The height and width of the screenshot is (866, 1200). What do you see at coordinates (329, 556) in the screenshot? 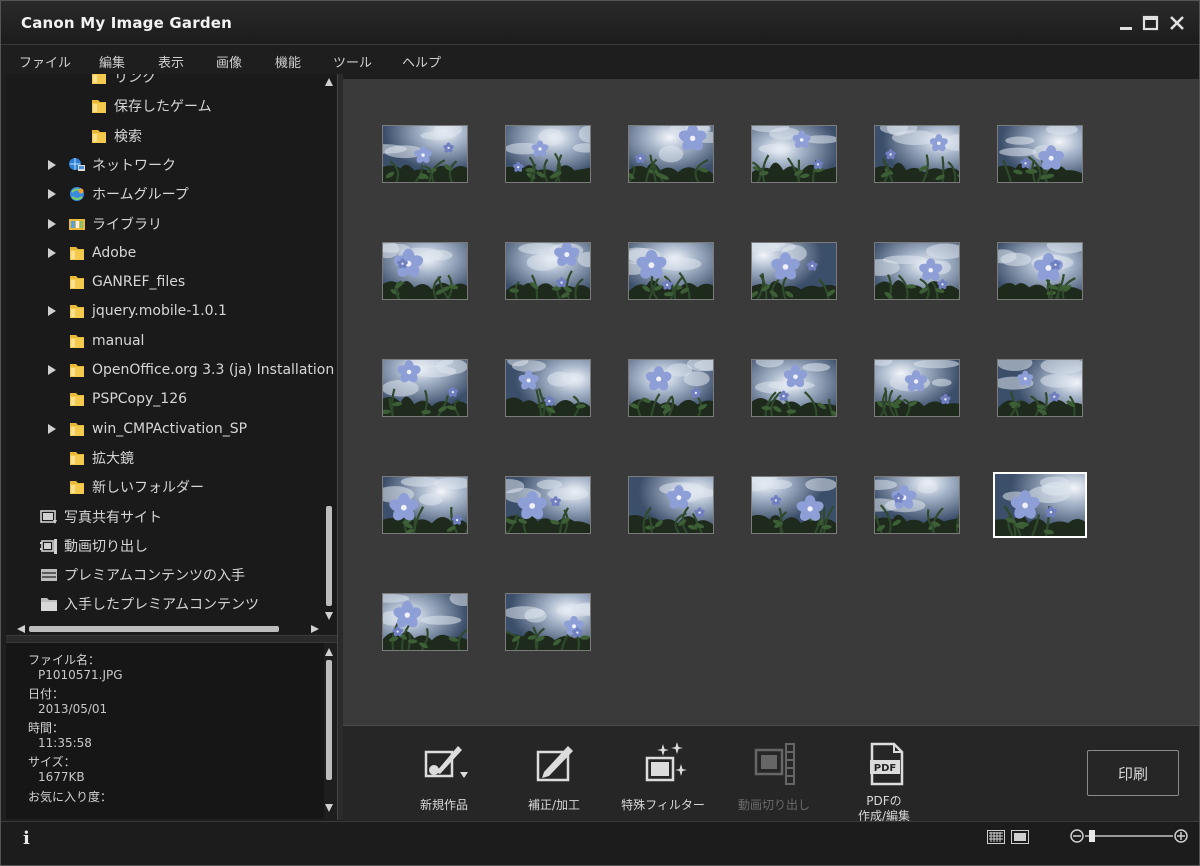
I see `scroll-thumb` at bounding box center [329, 556].